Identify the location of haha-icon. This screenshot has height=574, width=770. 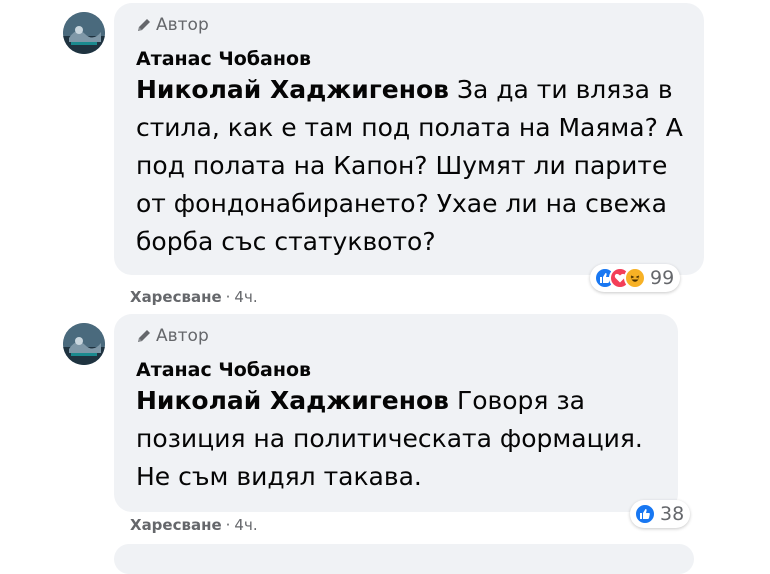
(635, 278).